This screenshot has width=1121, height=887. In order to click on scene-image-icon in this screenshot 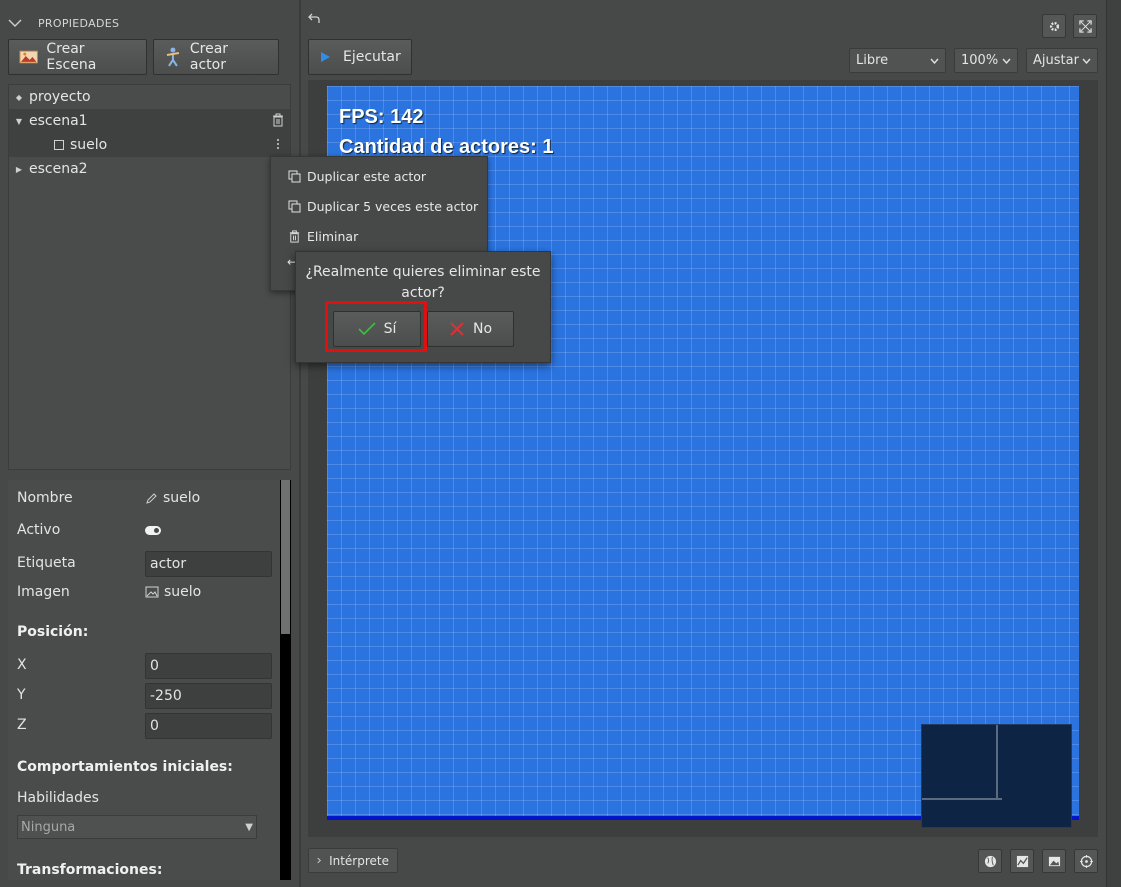, I will do `click(28, 57)`.